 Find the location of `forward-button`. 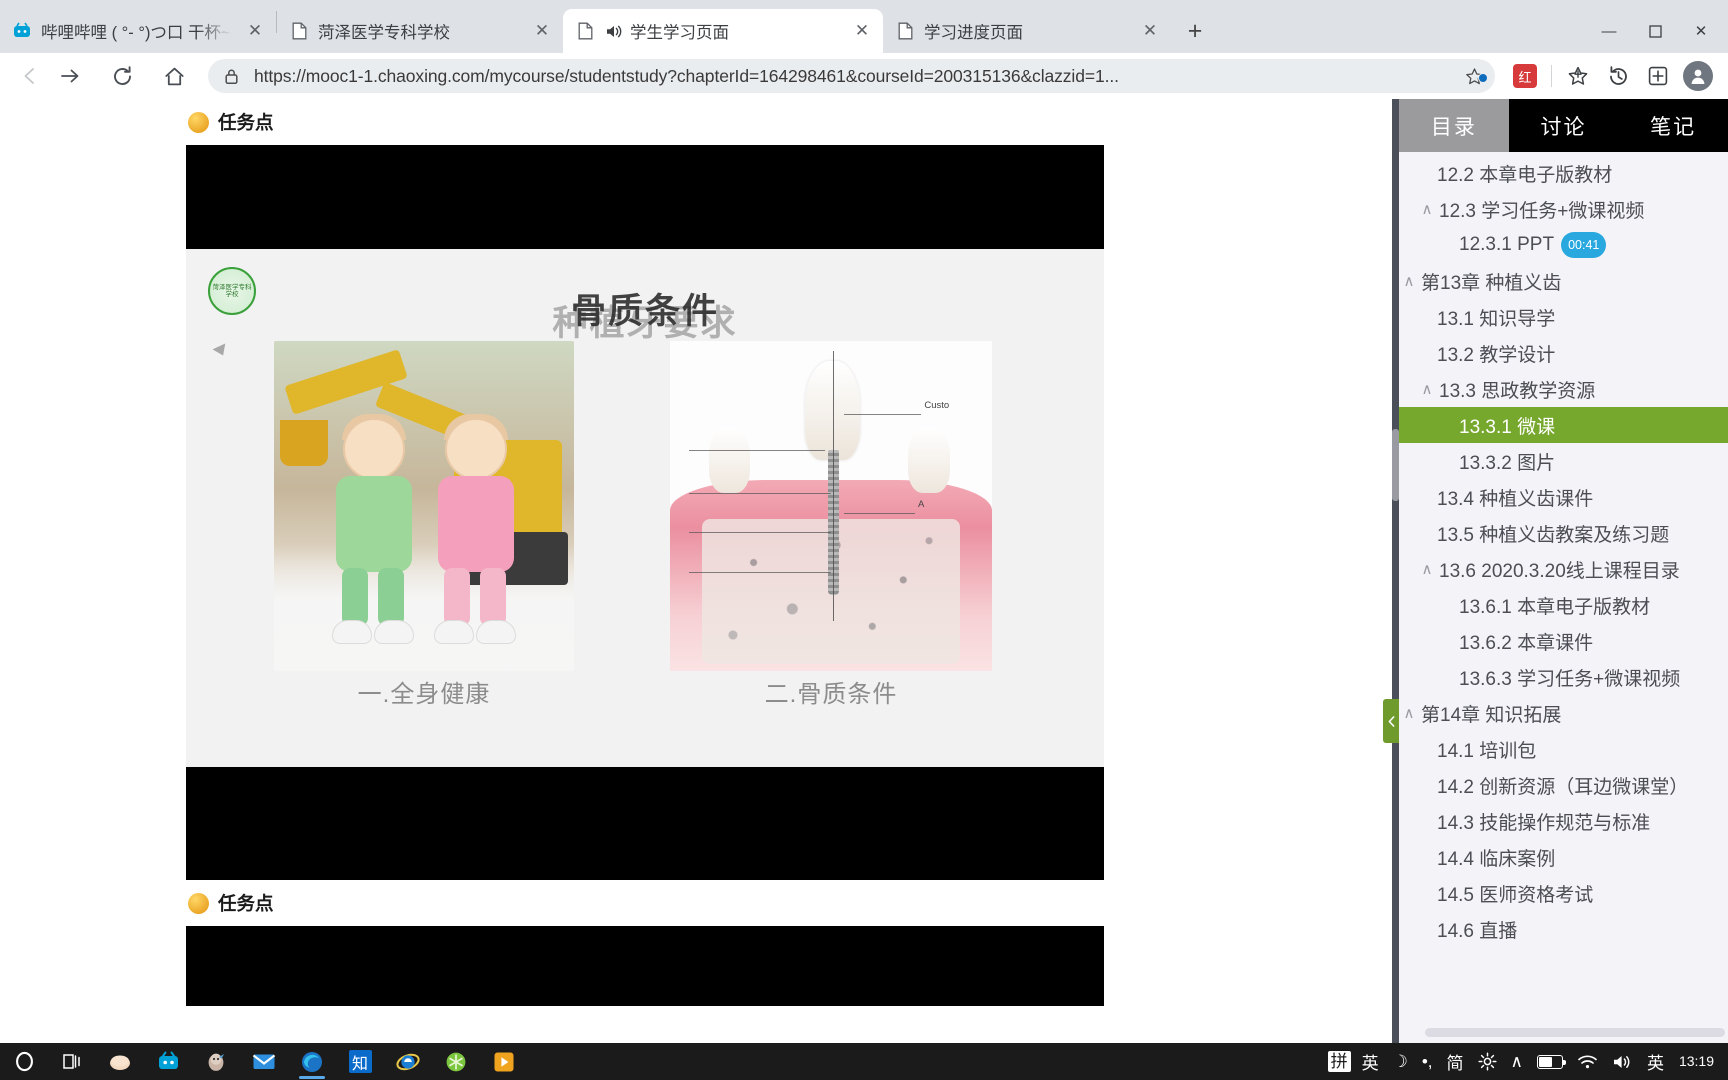

forward-button is located at coordinates (70, 76).